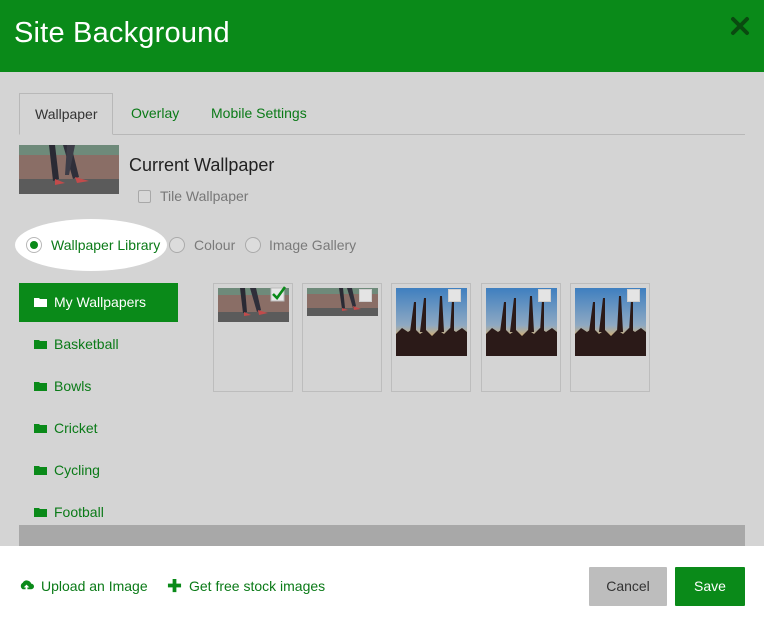  Describe the element at coordinates (69, 169) in the screenshot. I see `current-wallpaper-thumbnail` at that location.